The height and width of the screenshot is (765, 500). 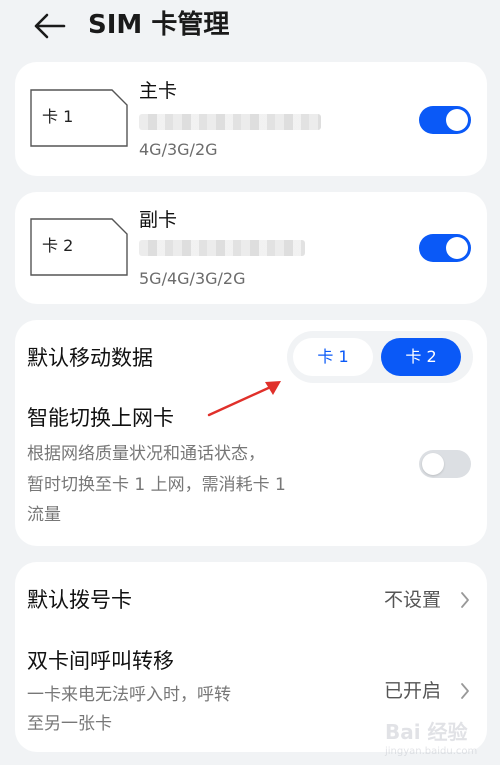 What do you see at coordinates (192, 278) in the screenshot?
I see `sim-network: 5G/4G/3G/2G` at bounding box center [192, 278].